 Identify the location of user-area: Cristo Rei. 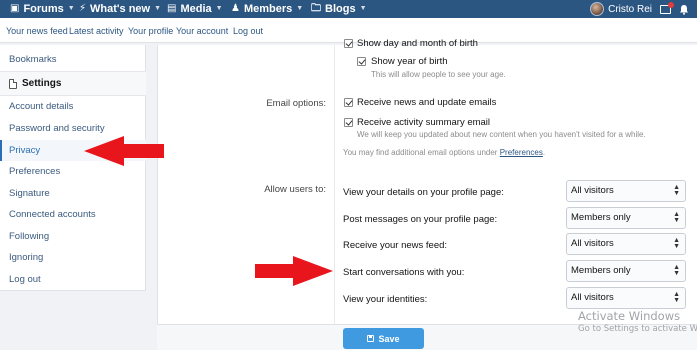
(643, 9).